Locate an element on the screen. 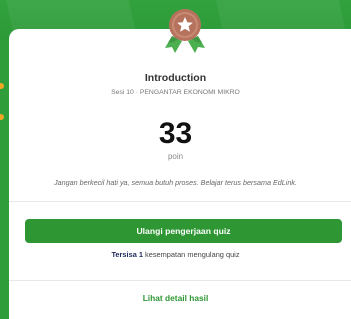 This screenshot has width=351, height=319. medal-star-icon is located at coordinates (185, 31).